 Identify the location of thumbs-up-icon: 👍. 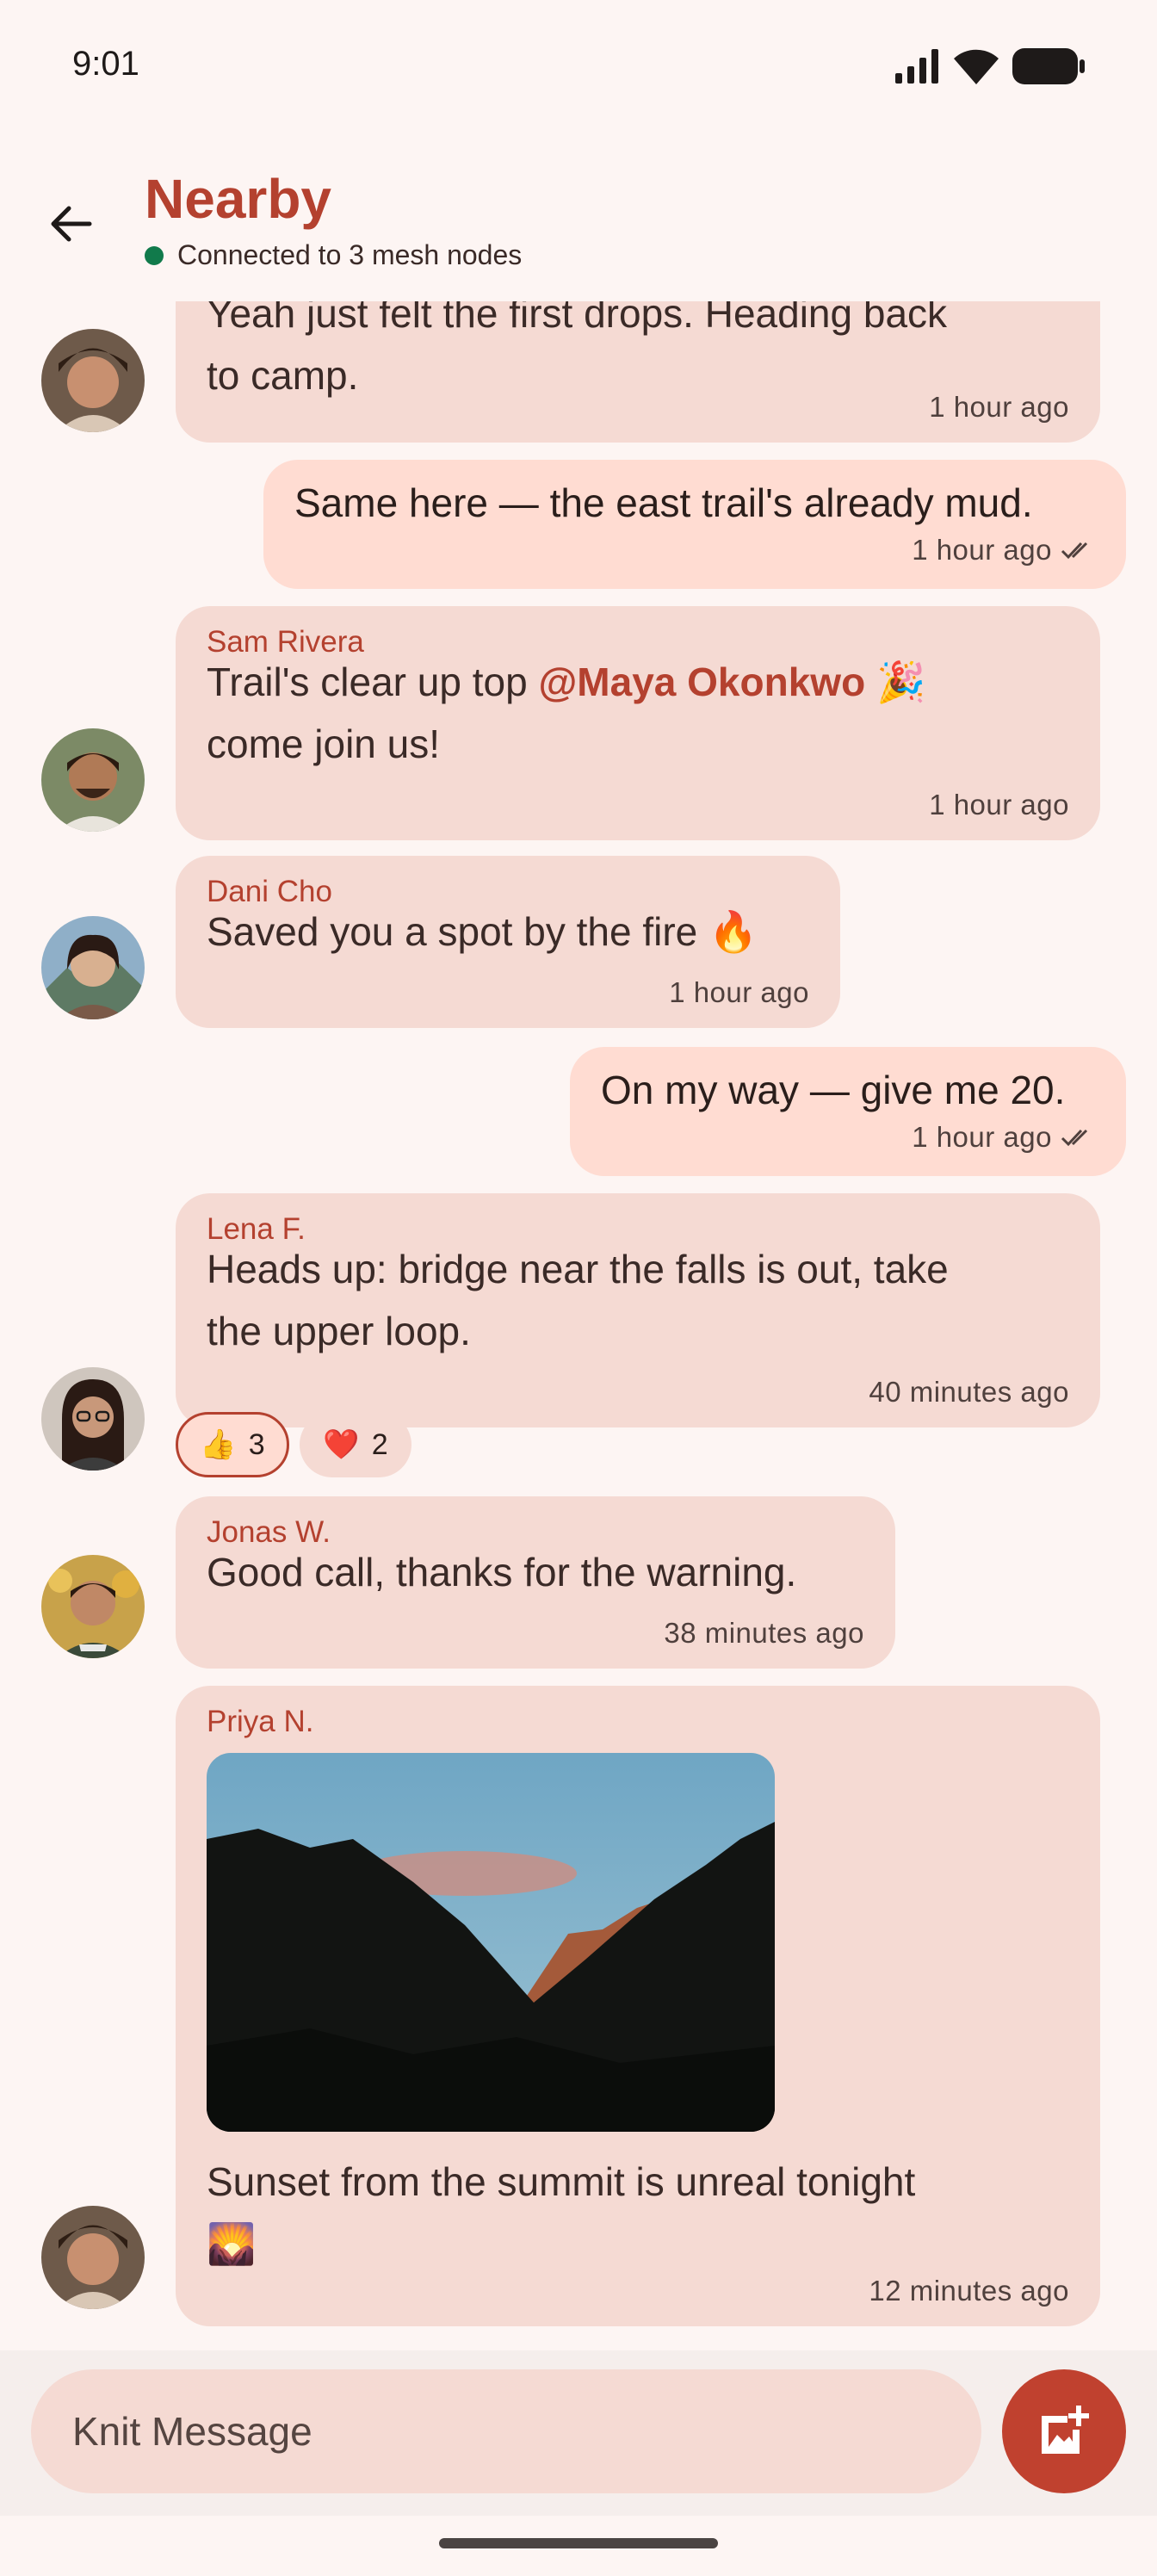
(219, 1444).